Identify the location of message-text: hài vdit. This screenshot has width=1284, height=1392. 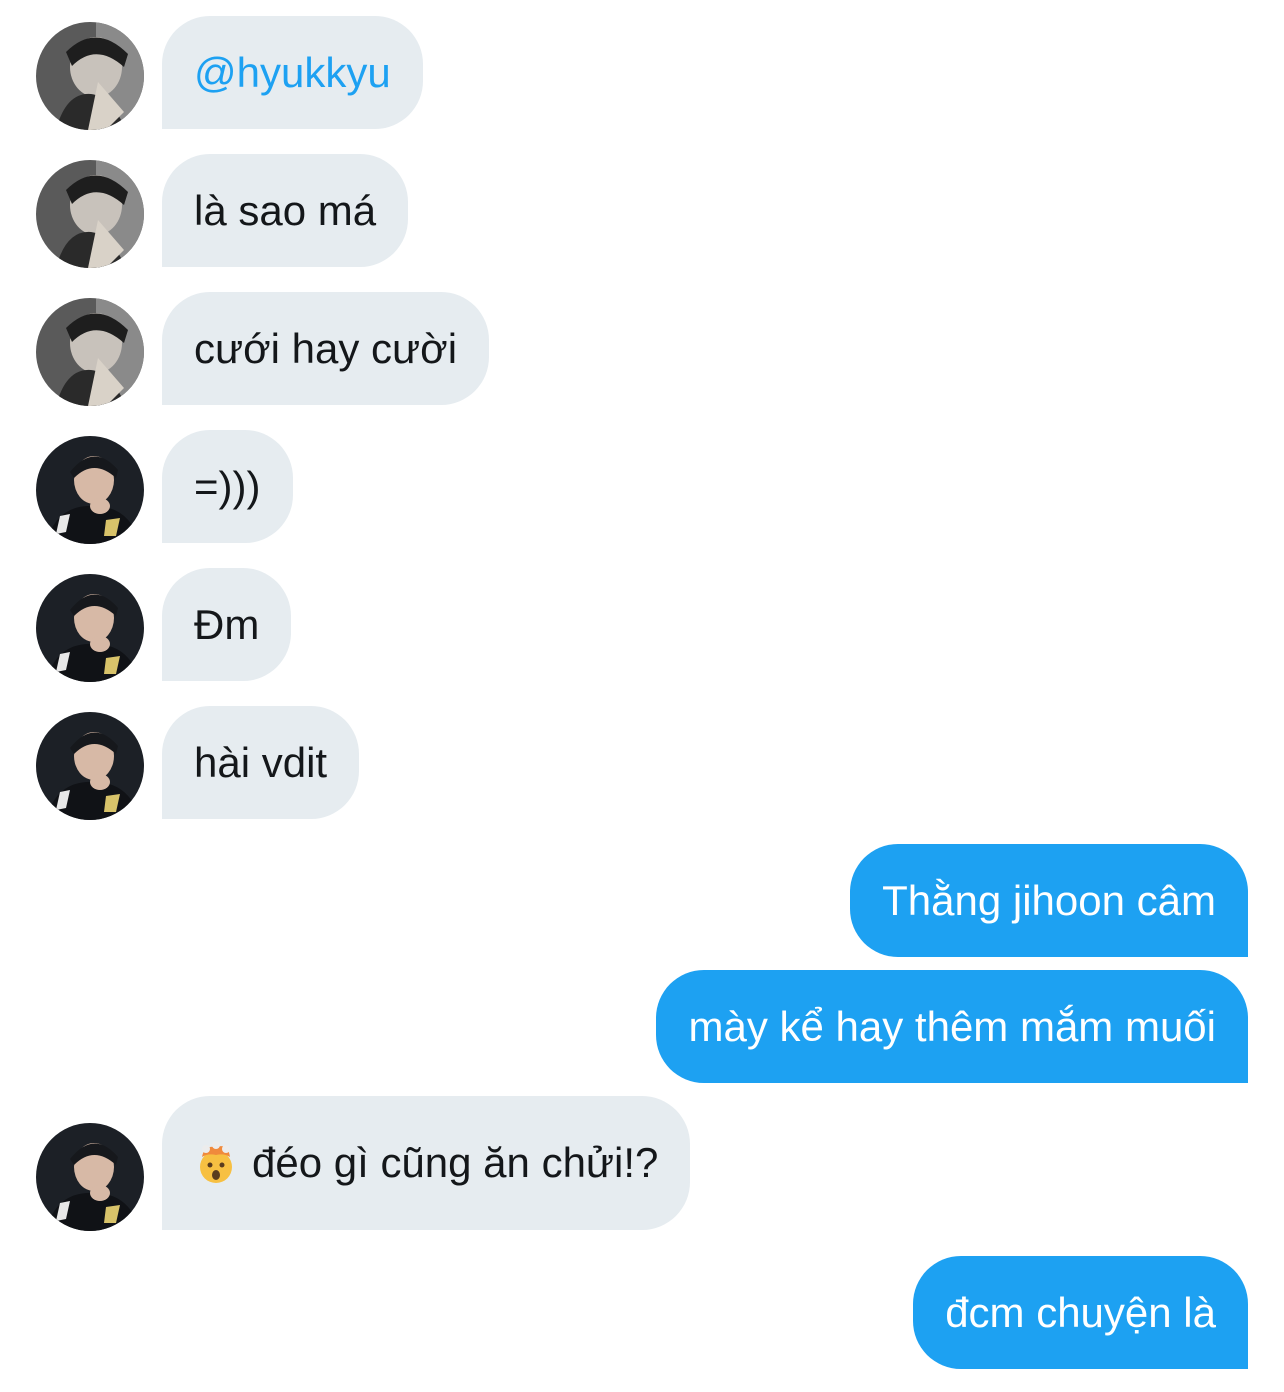
(261, 762).